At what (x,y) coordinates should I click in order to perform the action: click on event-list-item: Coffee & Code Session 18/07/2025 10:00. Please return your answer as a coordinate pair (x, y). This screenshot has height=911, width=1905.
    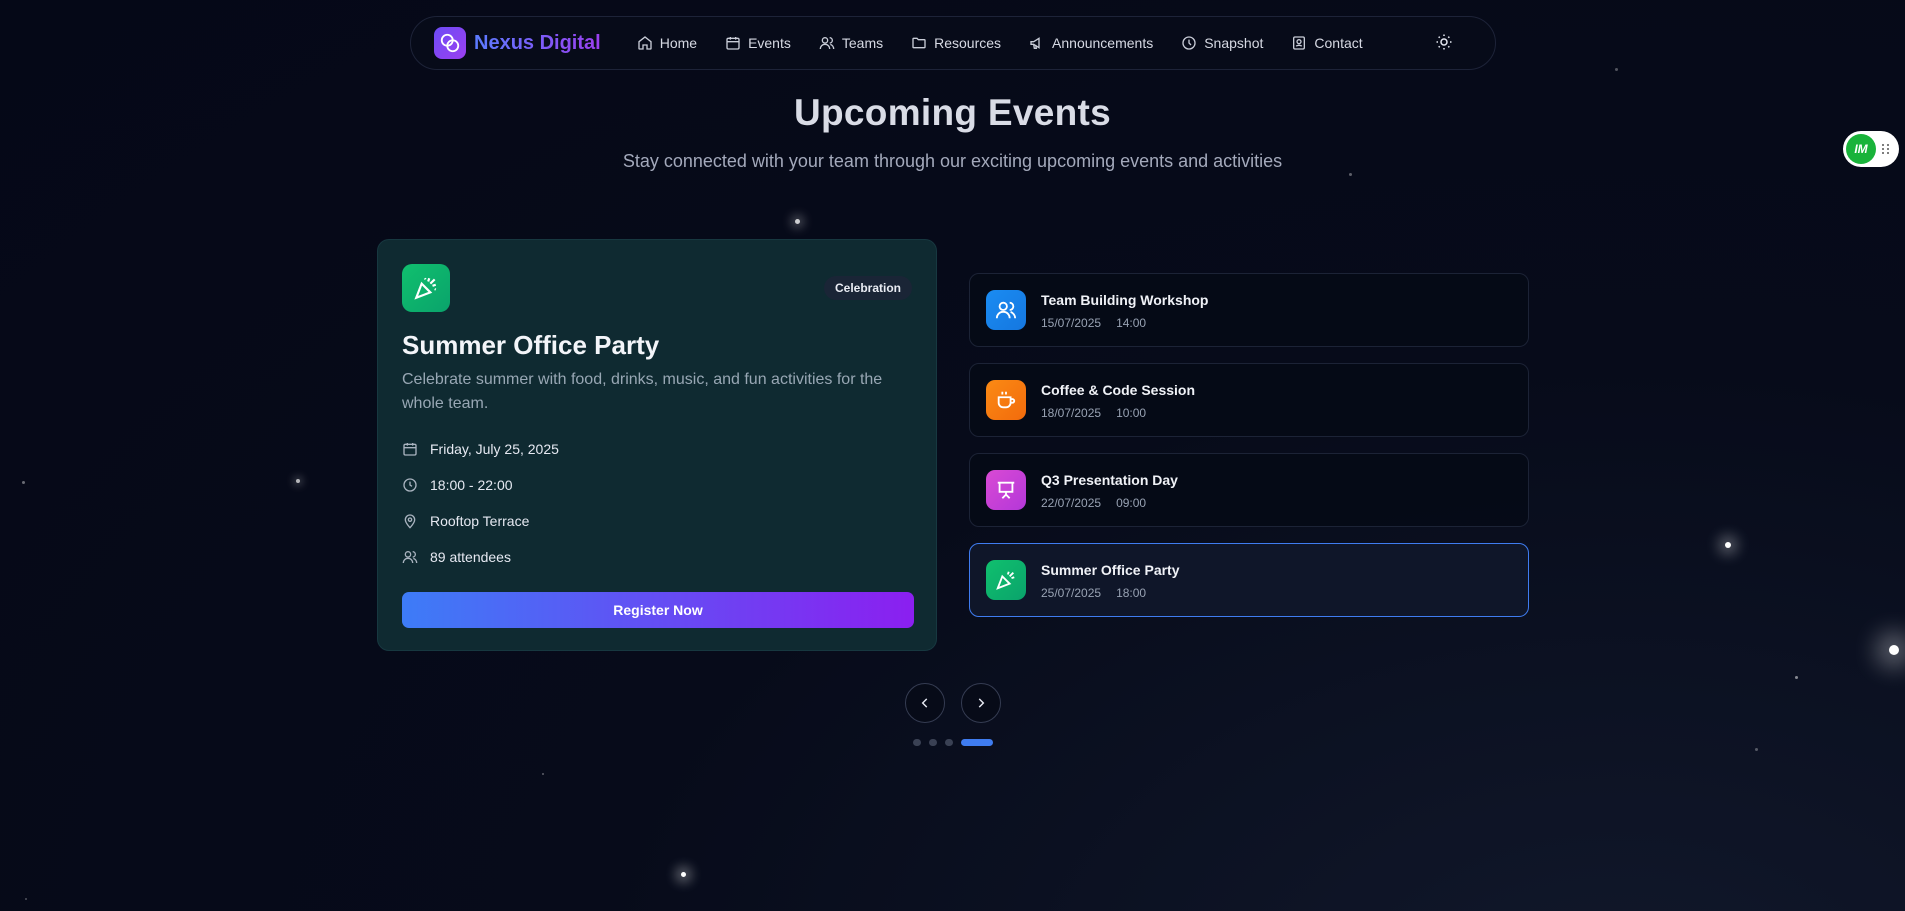
    Looking at the image, I should click on (1249, 400).